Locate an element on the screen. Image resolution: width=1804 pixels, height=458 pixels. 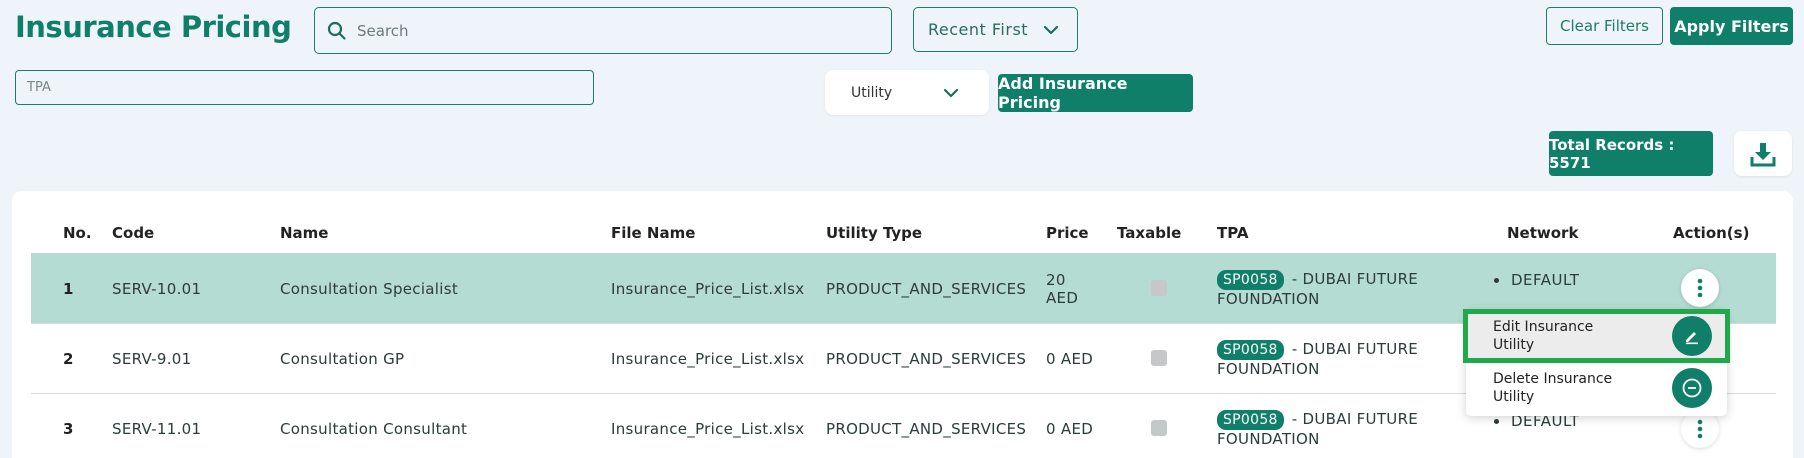
row-code: SERV-10.01 is located at coordinates (157, 289).